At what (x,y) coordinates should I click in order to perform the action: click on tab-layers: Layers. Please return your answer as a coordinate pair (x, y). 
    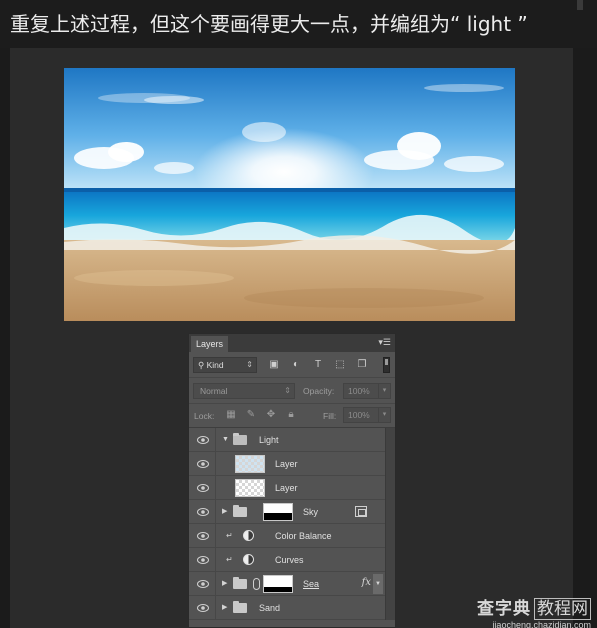
    Looking at the image, I should click on (210, 344).